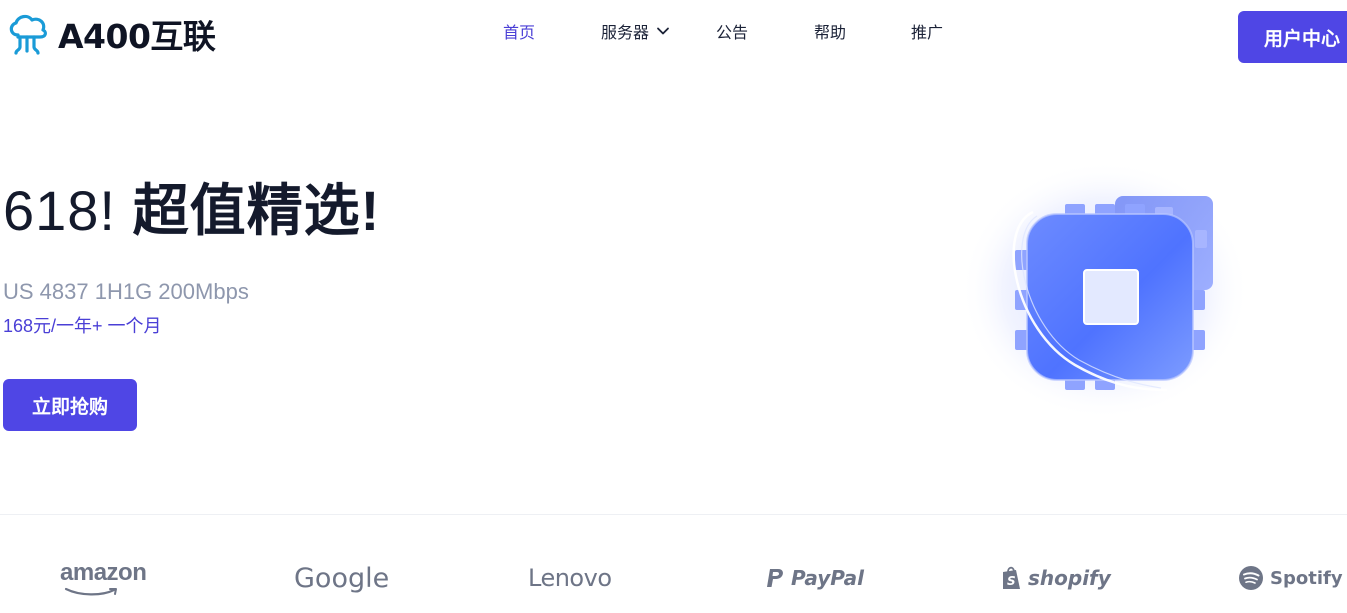 This screenshot has height=613, width=1347. What do you see at coordinates (828, 578) in the screenshot?
I see `brand-name: PayPal` at bounding box center [828, 578].